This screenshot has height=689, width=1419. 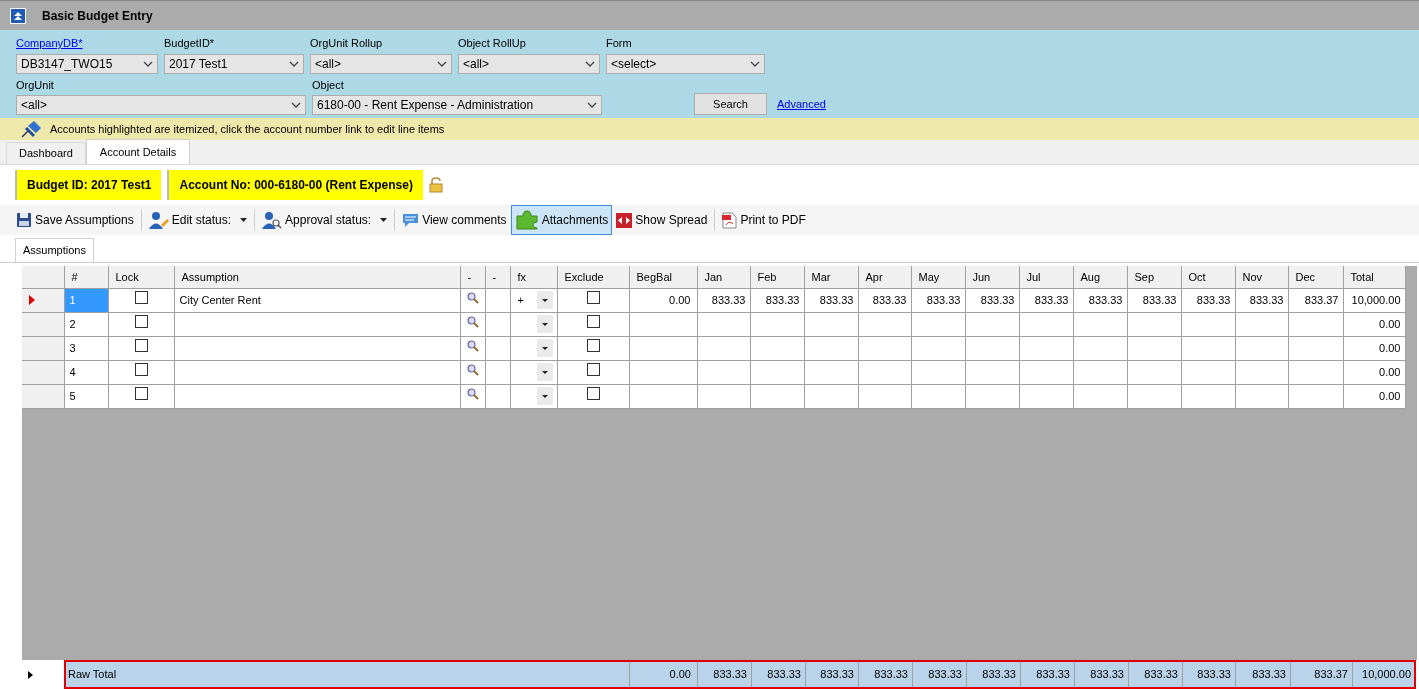 What do you see at coordinates (1154, 277) in the screenshot?
I see `column-header: Sep` at bounding box center [1154, 277].